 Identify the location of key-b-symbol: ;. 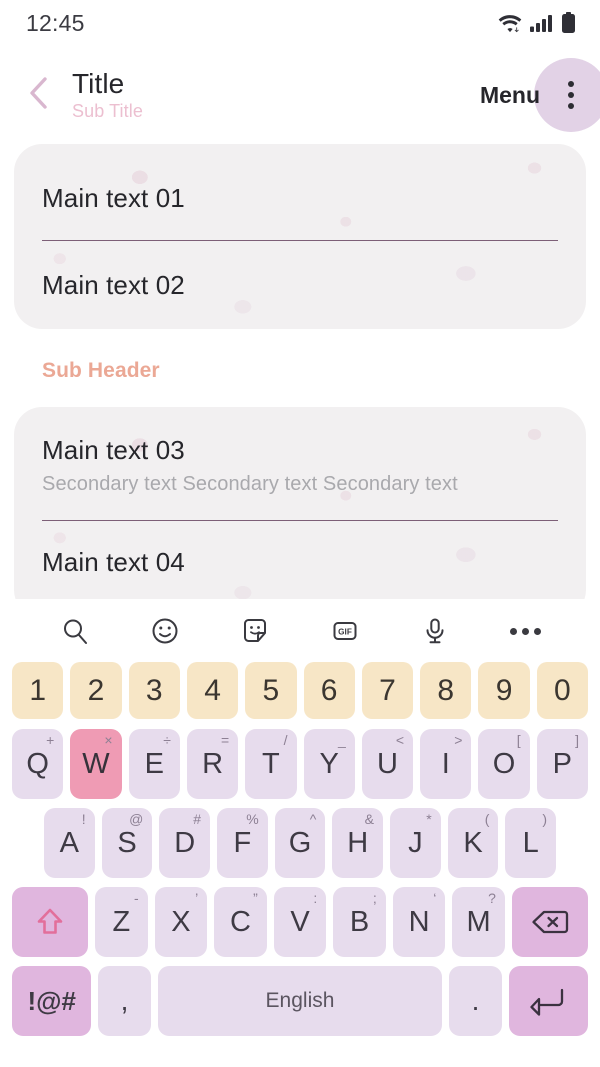
(374, 898).